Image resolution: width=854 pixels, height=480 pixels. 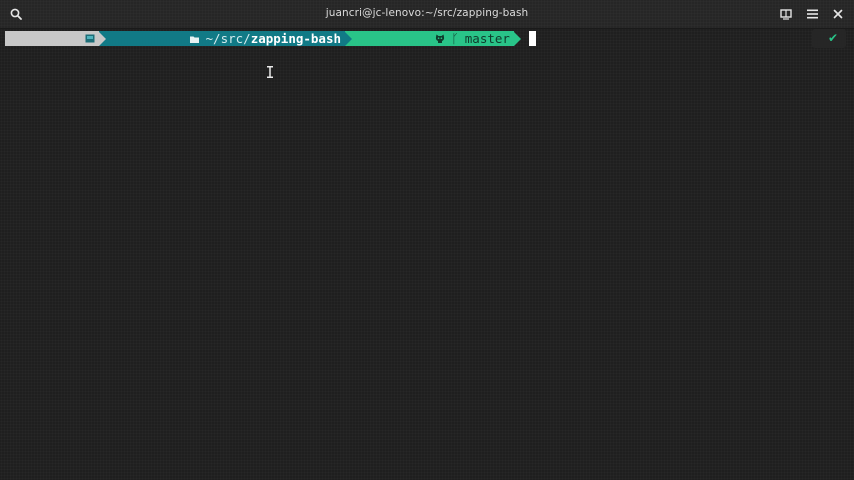 I want to click on directory-segment: ~/src/zapping-bash, so click(x=225, y=38).